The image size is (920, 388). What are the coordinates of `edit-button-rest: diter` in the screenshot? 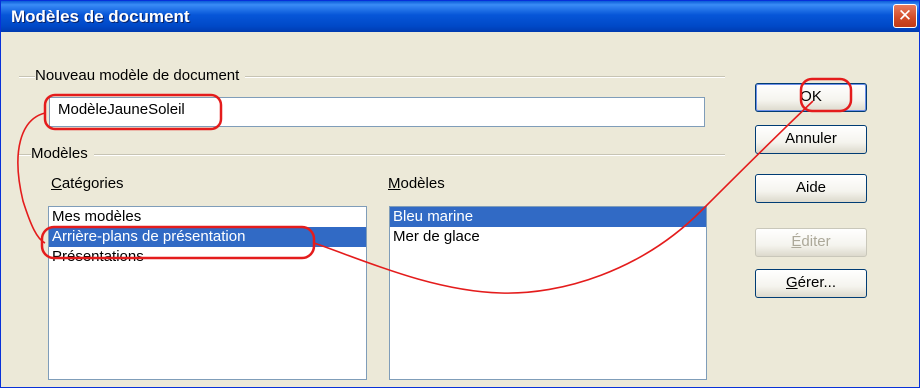 It's located at (816, 241).